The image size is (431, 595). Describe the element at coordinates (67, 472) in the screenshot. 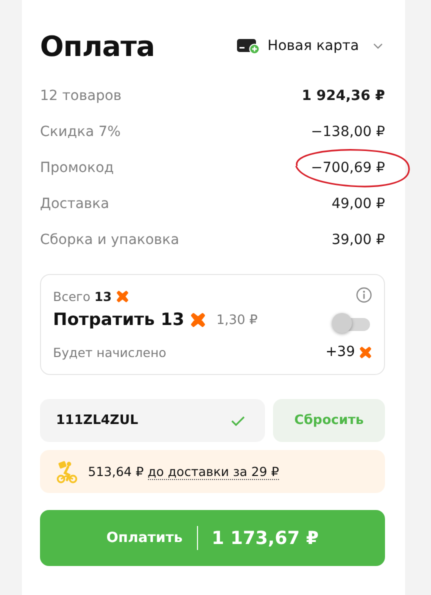

I see `courier-bike-icon` at that location.